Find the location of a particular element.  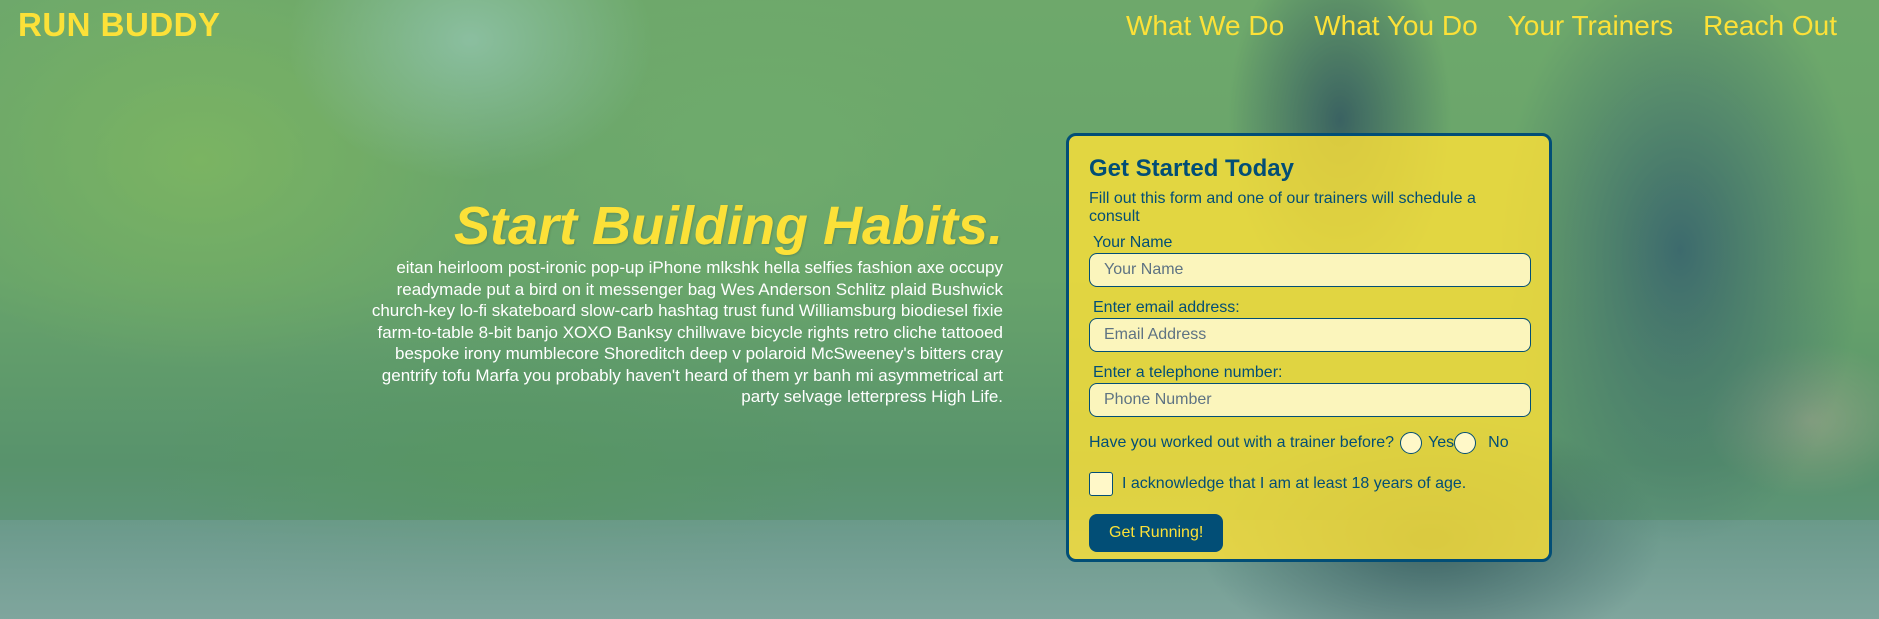

hero-title: Start Building Habits. is located at coordinates (728, 226).